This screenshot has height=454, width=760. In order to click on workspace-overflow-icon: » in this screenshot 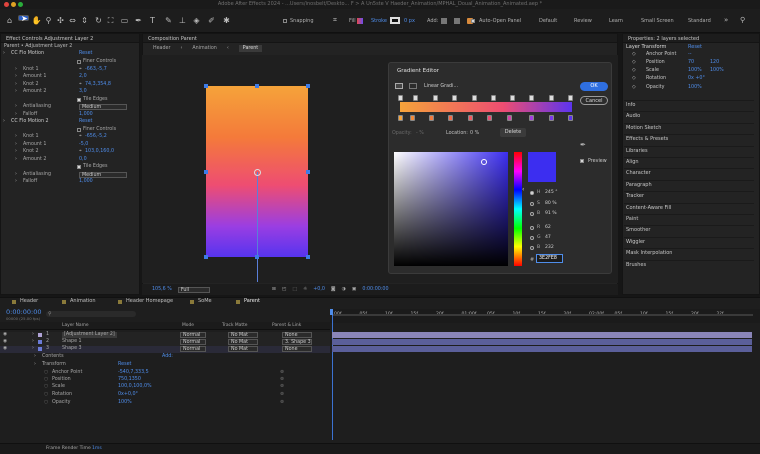, I will do `click(726, 20)`.